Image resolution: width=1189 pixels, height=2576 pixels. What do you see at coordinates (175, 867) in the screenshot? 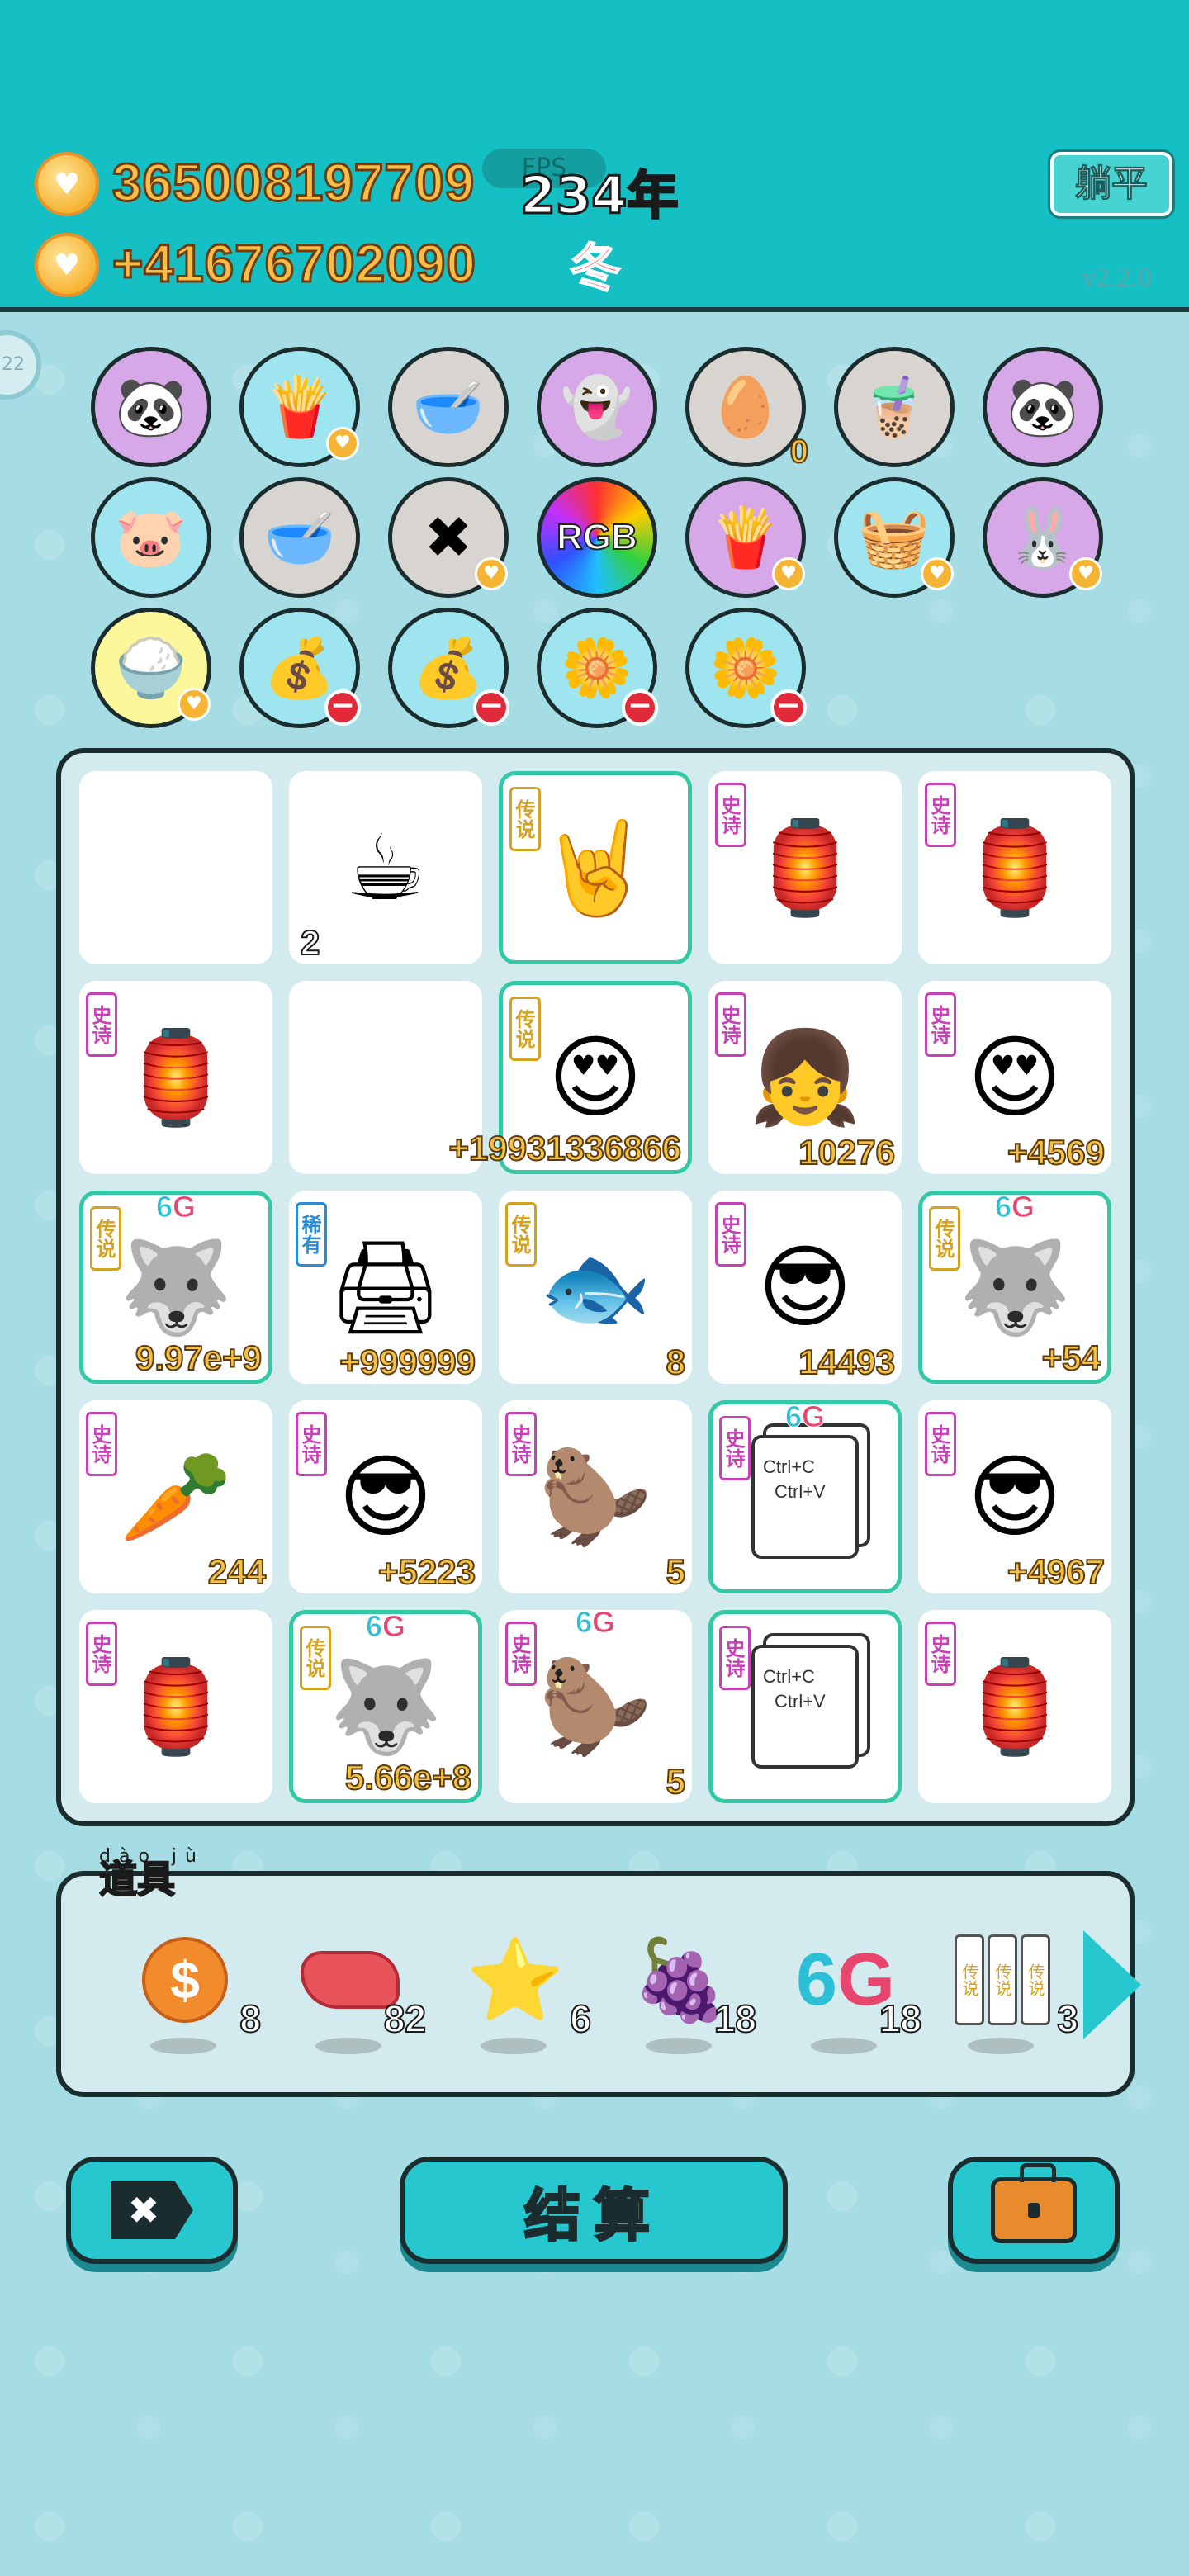
I see `empty-cell` at bounding box center [175, 867].